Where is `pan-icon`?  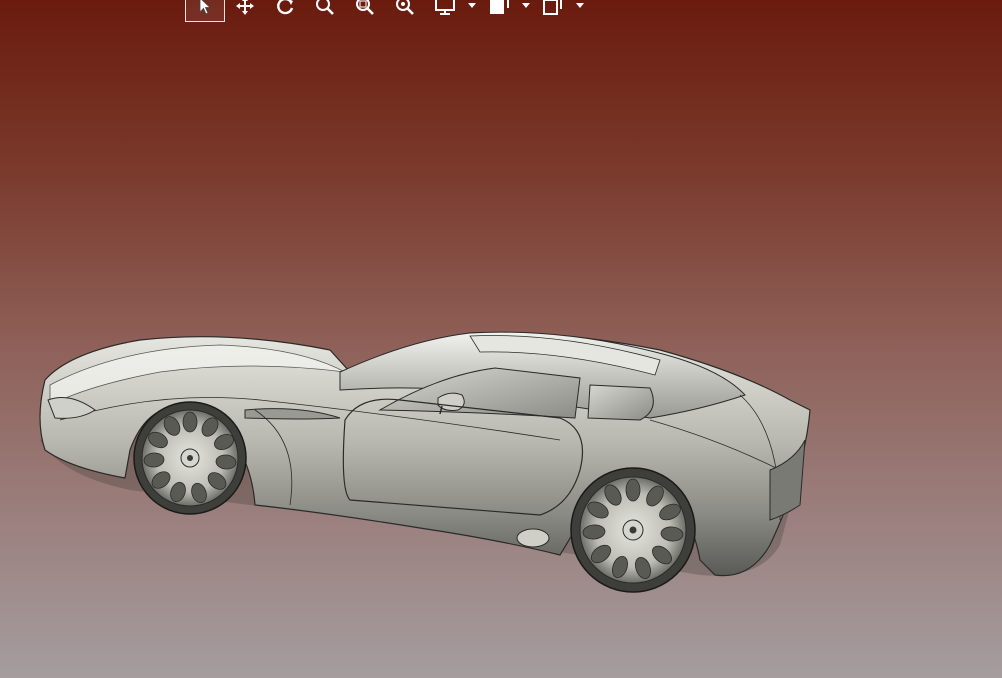 pan-icon is located at coordinates (245, 7).